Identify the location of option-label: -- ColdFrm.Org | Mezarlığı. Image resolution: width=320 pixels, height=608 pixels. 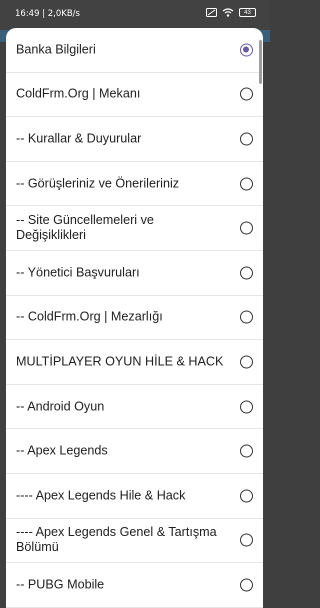
(89, 316).